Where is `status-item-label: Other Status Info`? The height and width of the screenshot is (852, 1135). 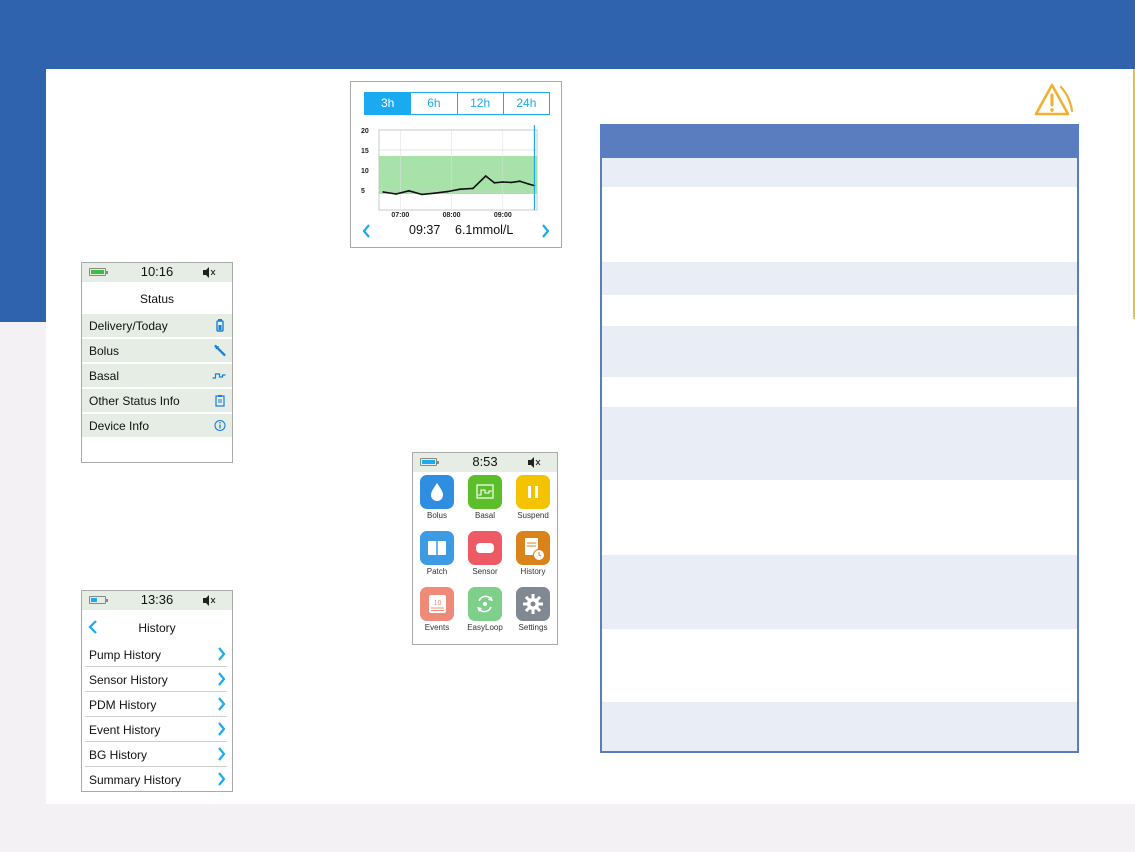
status-item-label: Other Status Info is located at coordinates (134, 401).